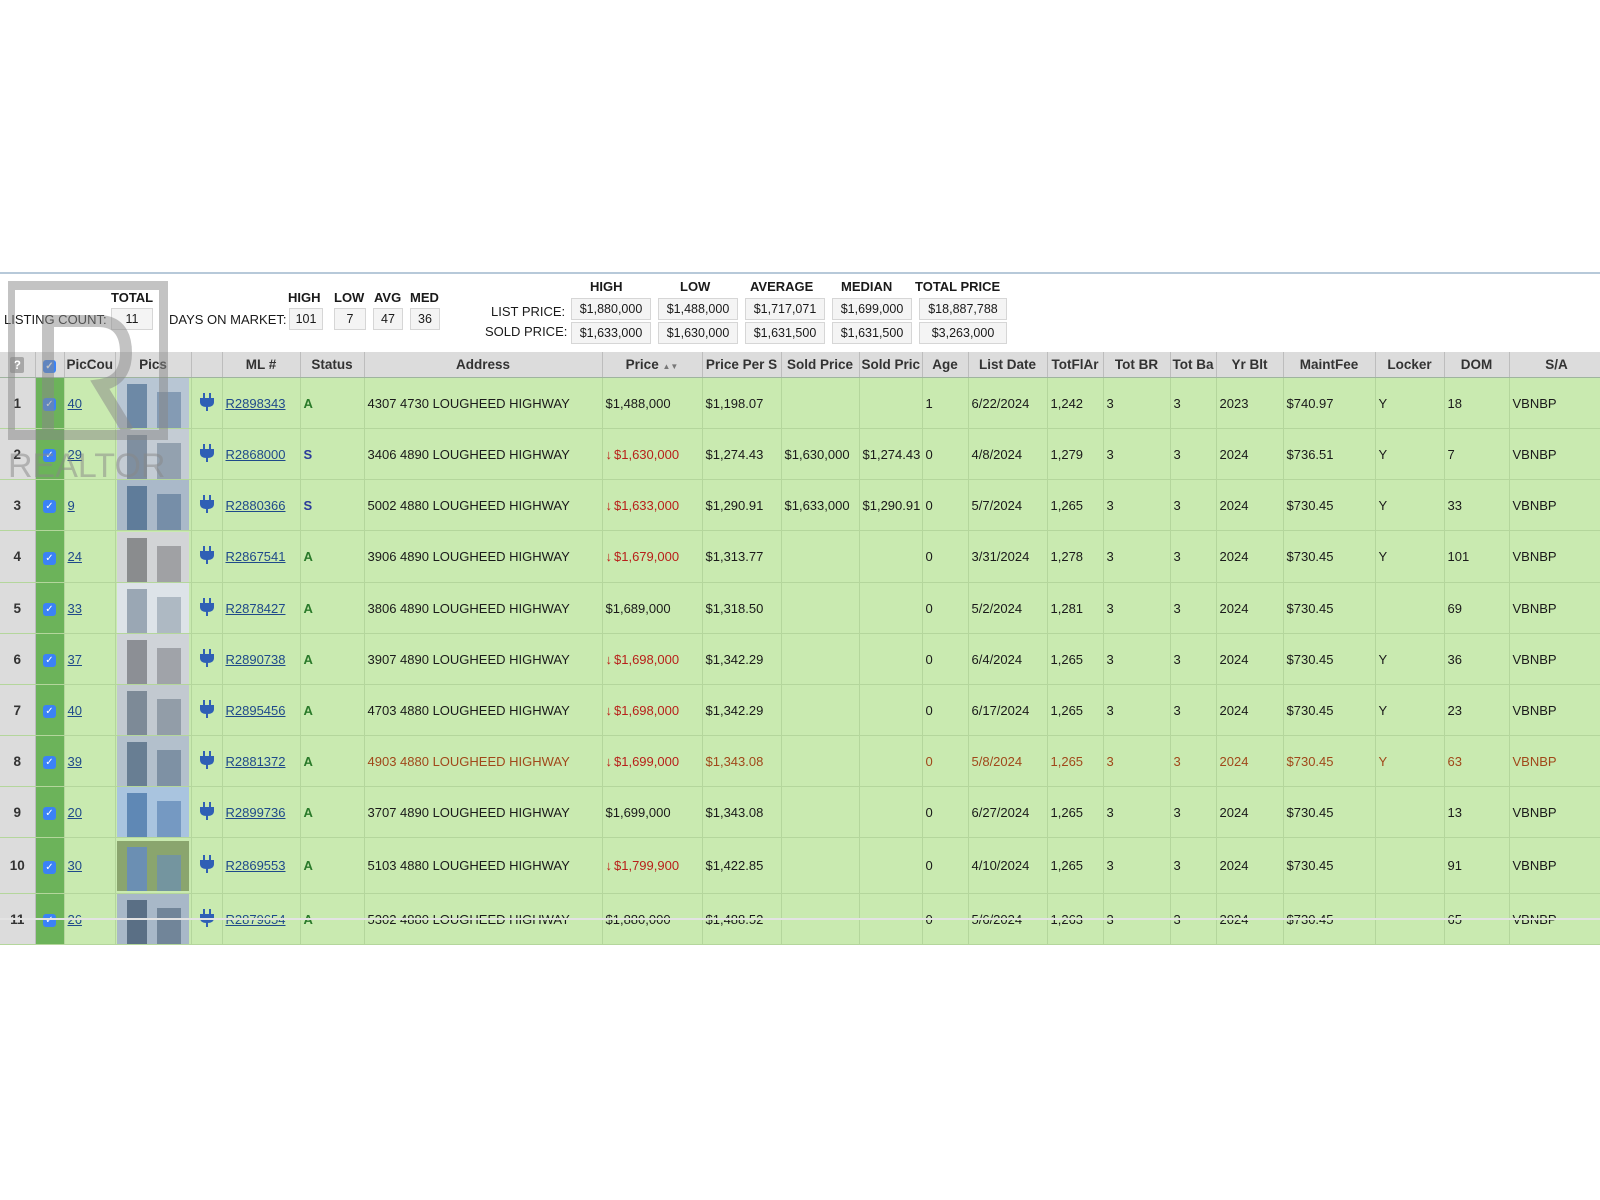  Describe the element at coordinates (332, 365) in the screenshot. I see `col-header-status: Status` at that location.